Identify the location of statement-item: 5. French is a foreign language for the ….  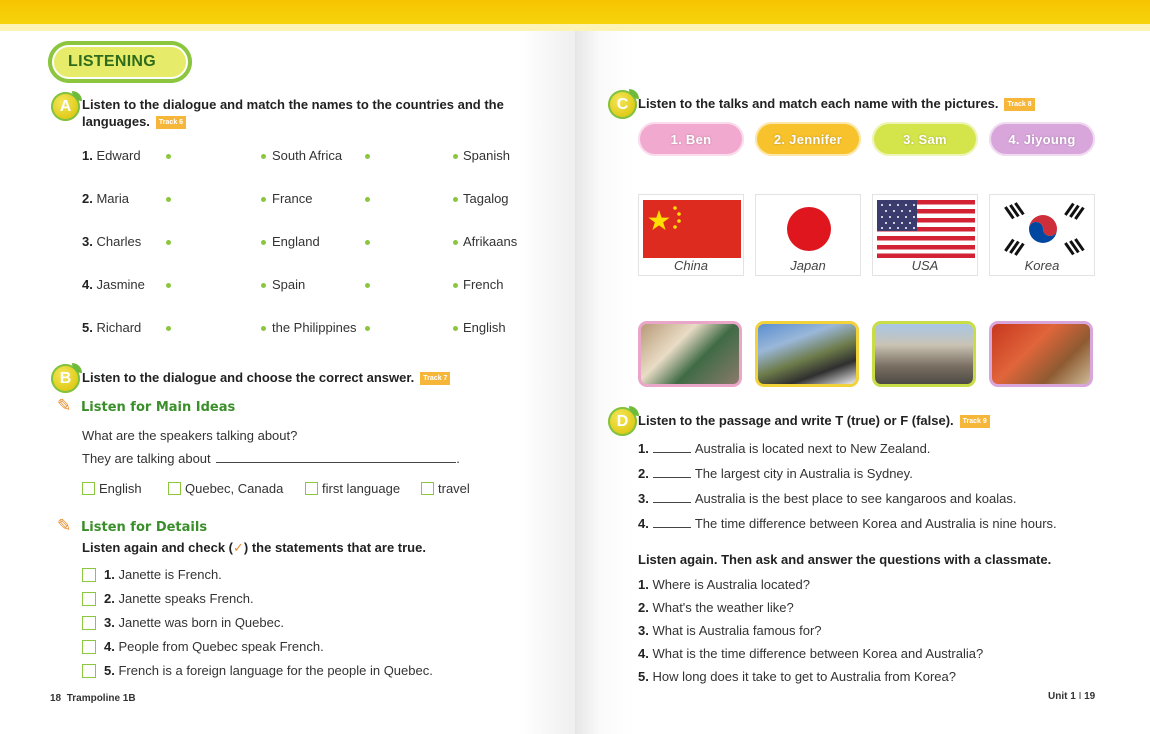
(268, 670).